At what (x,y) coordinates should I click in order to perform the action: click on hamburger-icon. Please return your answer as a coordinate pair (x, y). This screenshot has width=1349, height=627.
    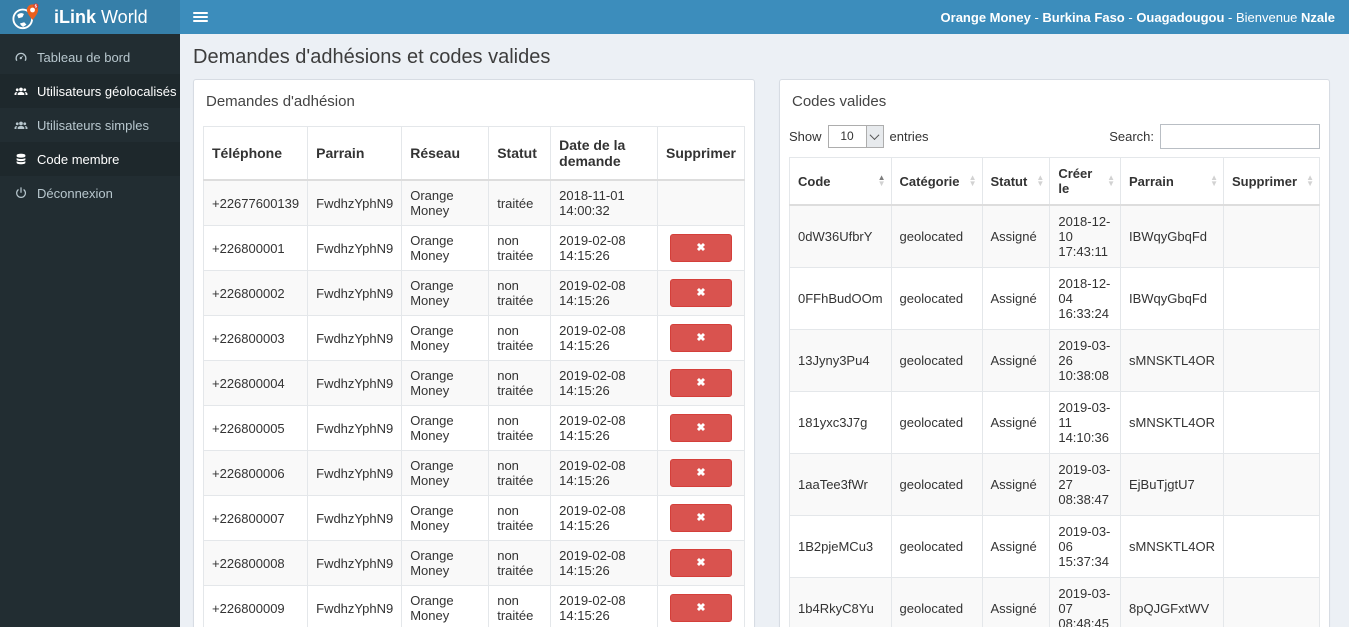
    Looking at the image, I should click on (200, 17).